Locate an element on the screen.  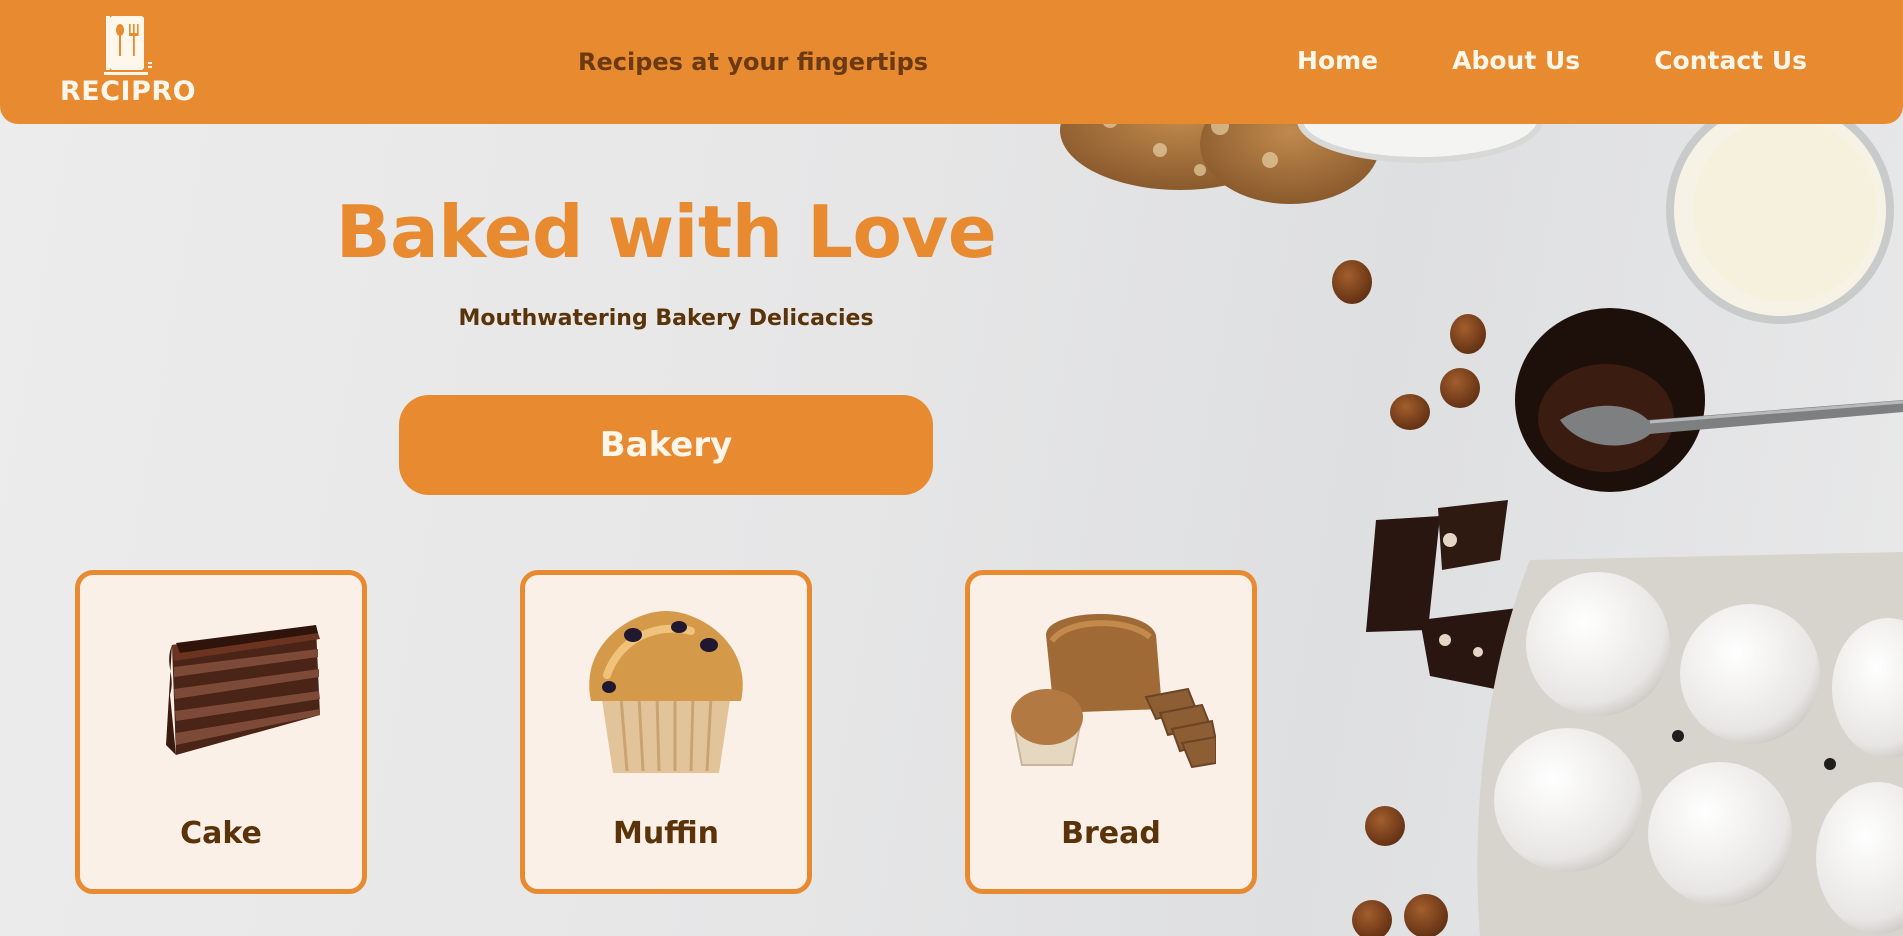
header-tagline: Recipes at your fingertips is located at coordinates (753, 62).